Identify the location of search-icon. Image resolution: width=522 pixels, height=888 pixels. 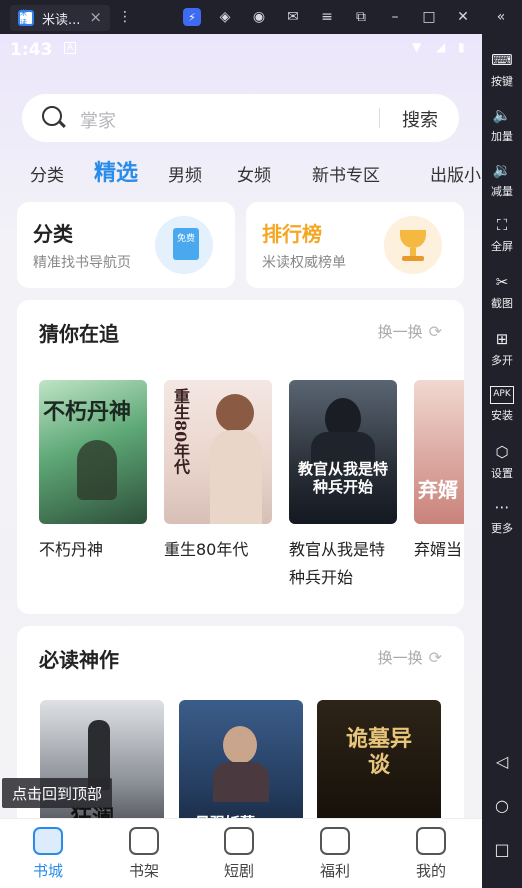
(52, 116).